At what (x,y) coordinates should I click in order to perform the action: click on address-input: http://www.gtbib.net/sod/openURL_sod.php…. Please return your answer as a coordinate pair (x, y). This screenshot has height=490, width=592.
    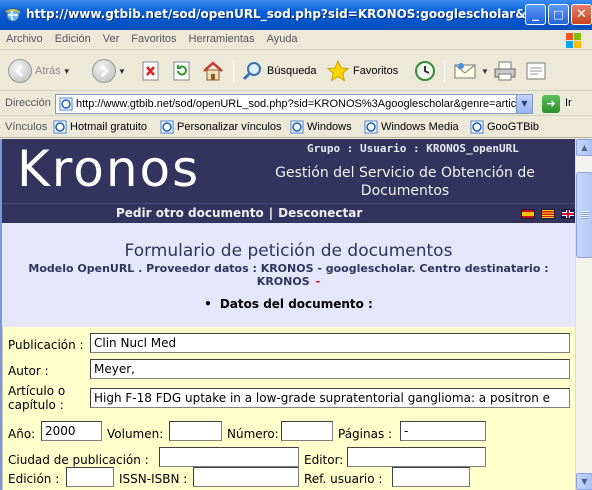
    Looking at the image, I should click on (294, 104).